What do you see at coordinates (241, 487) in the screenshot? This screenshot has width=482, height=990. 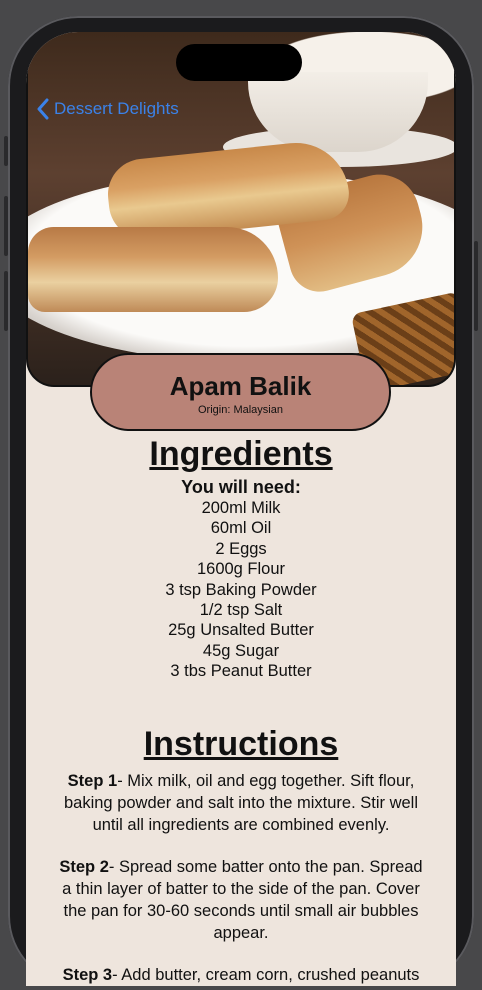 I see `ingredients-subheading: You will need:` at bounding box center [241, 487].